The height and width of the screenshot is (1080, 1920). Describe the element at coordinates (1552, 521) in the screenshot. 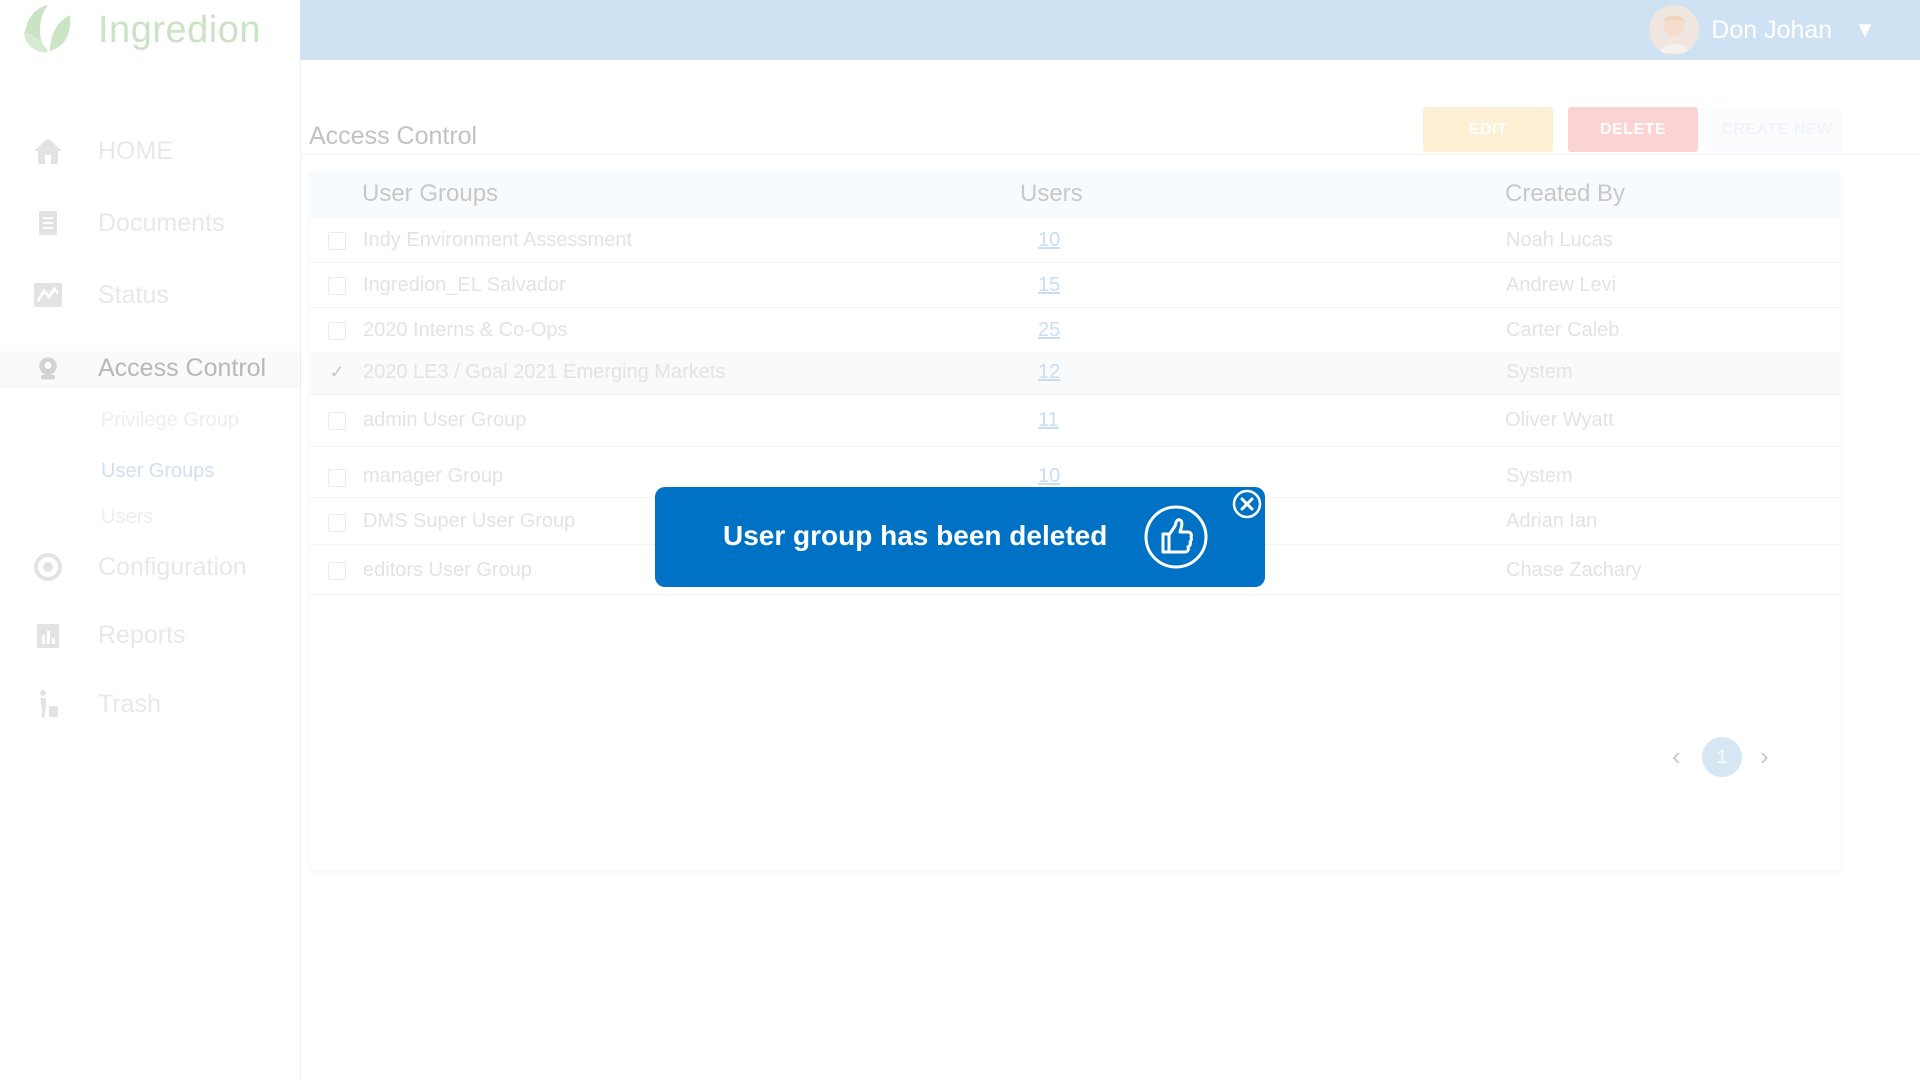

I see `created-by: Adrian Ian` at that location.